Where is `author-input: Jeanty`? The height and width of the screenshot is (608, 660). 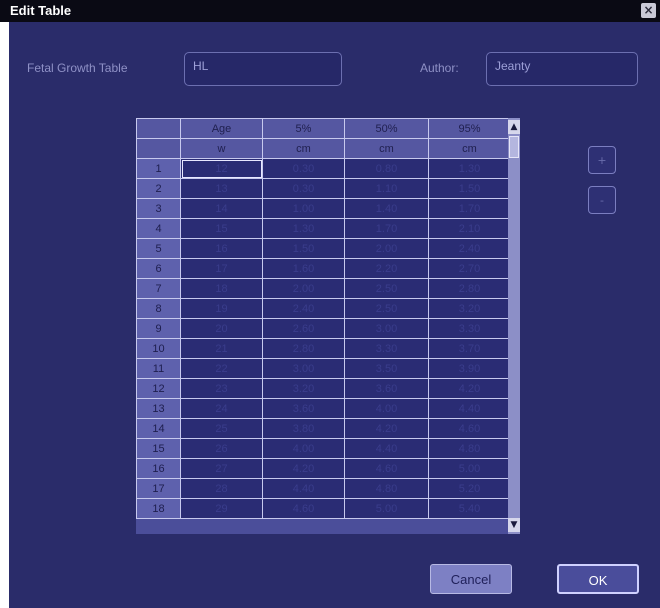
author-input: Jeanty is located at coordinates (562, 69).